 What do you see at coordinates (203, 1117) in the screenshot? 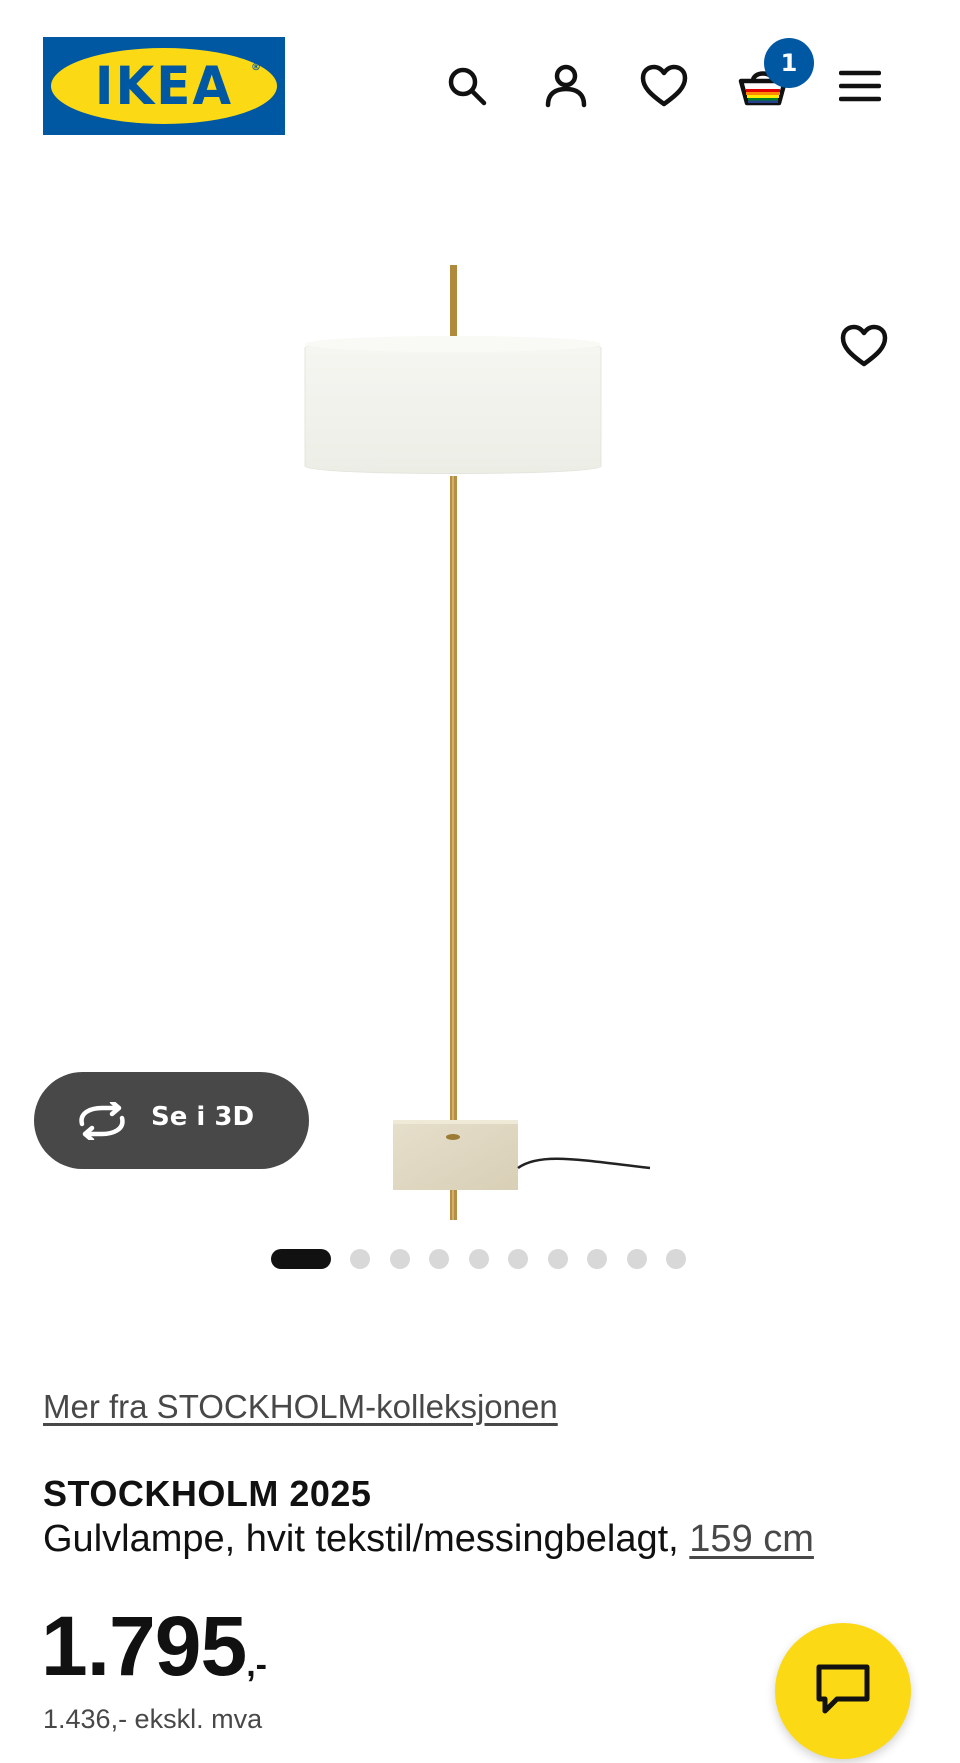
I see `see-in-3d-label: Se i 3D` at bounding box center [203, 1117].